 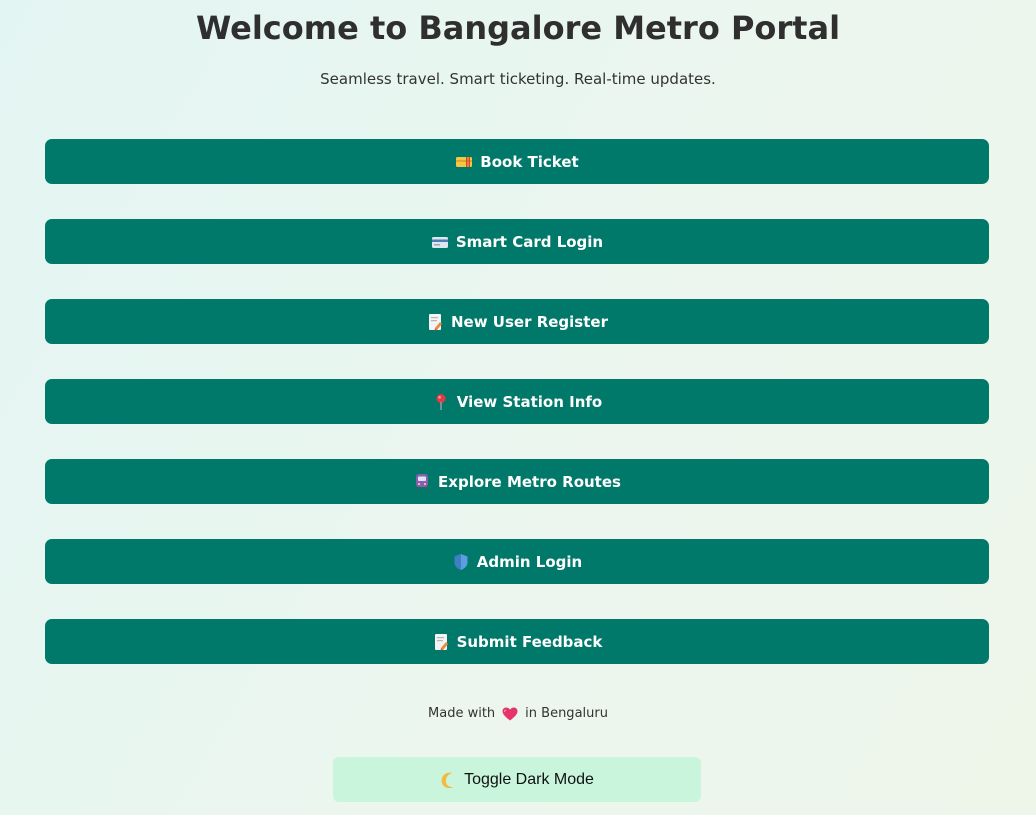 What do you see at coordinates (464, 162) in the screenshot?
I see `ticket-icon` at bounding box center [464, 162].